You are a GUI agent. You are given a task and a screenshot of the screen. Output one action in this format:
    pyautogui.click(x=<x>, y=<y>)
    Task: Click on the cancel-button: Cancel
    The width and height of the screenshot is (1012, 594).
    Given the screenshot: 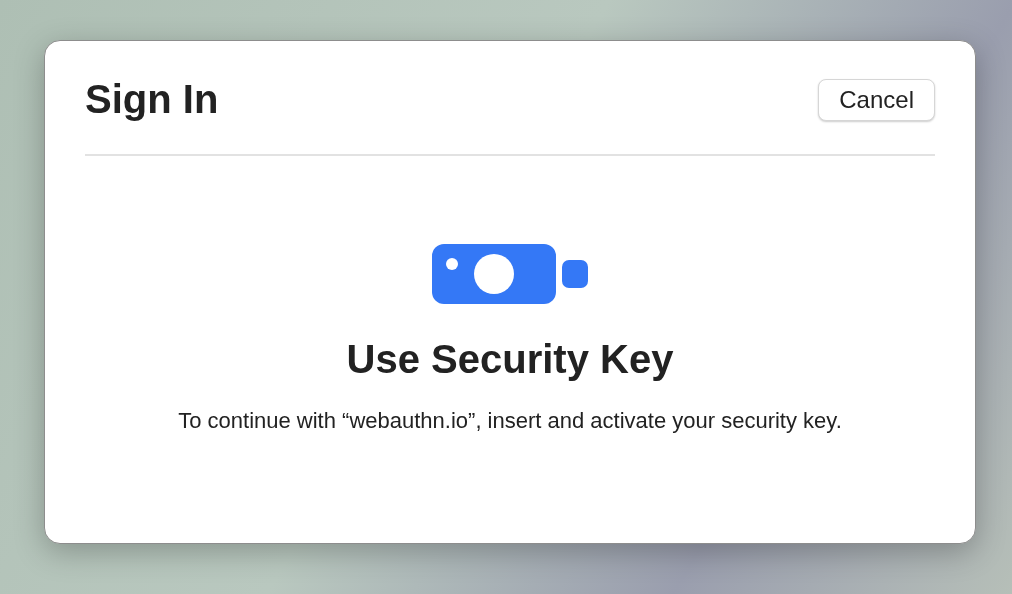 What is the action you would take?
    pyautogui.click(x=876, y=99)
    